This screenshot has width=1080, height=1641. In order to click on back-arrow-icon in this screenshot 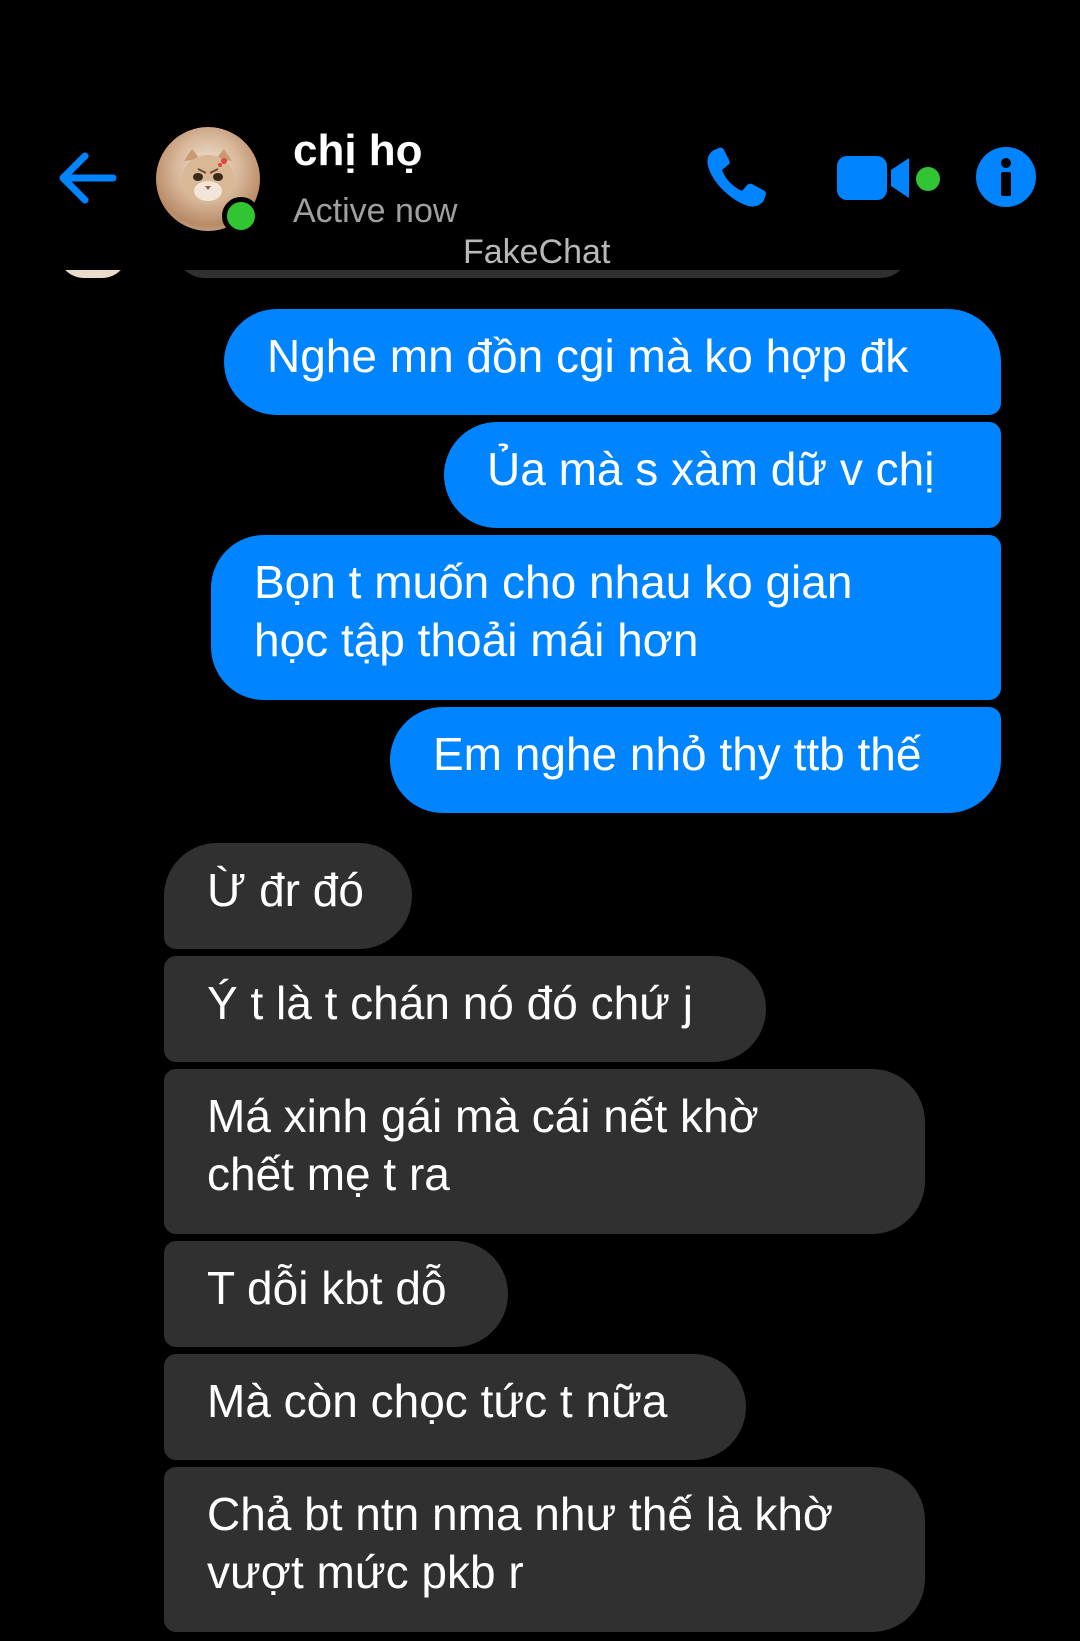, I will do `click(88, 178)`.